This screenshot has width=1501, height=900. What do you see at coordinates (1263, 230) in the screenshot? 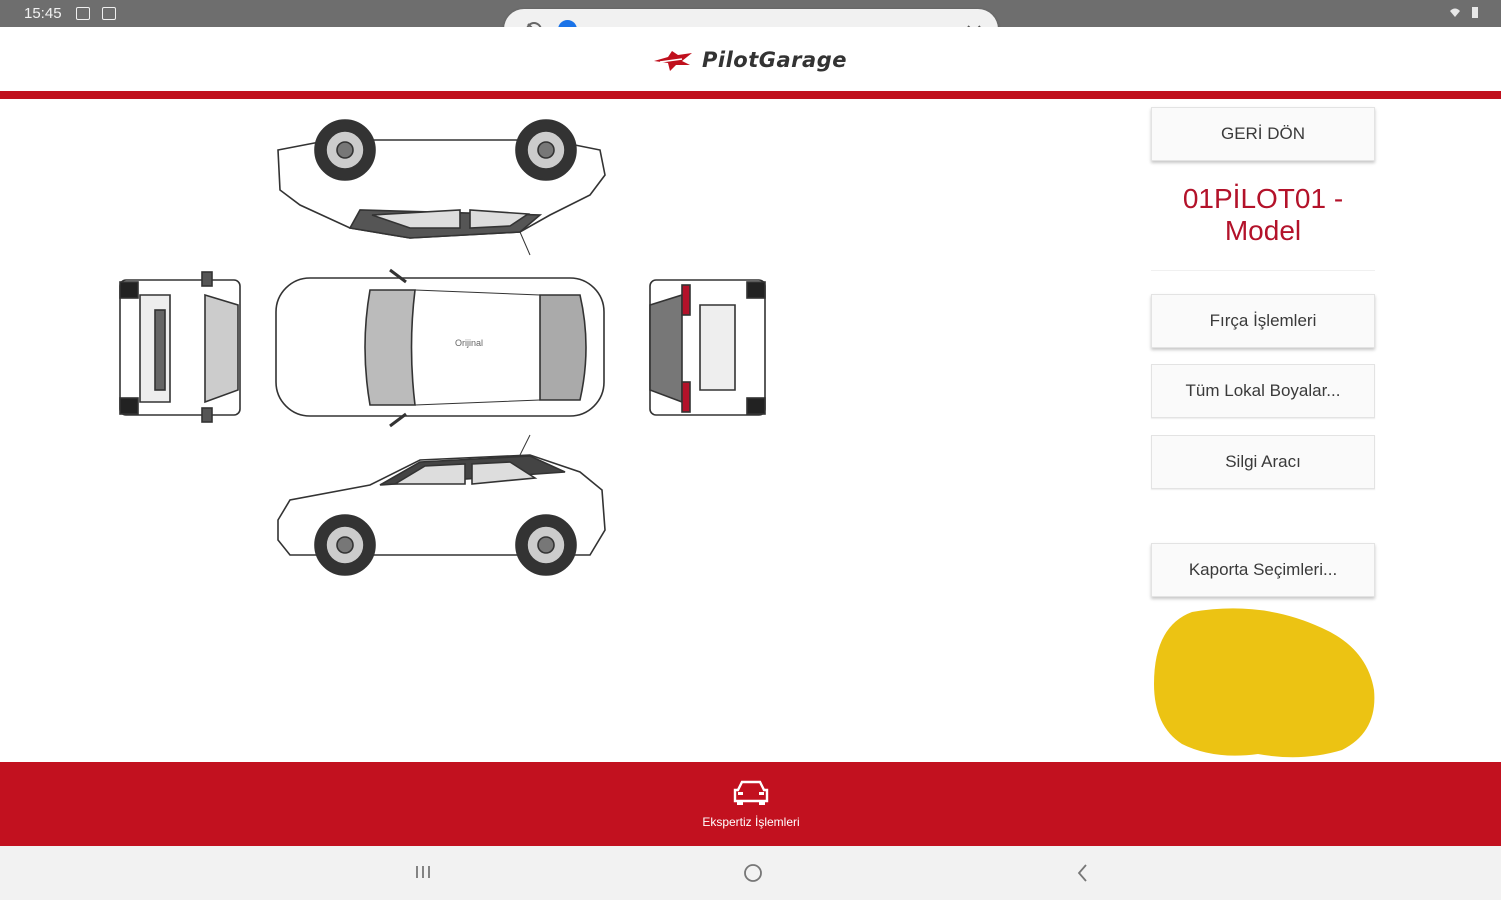
I see `vehicle-model: Model` at bounding box center [1263, 230].